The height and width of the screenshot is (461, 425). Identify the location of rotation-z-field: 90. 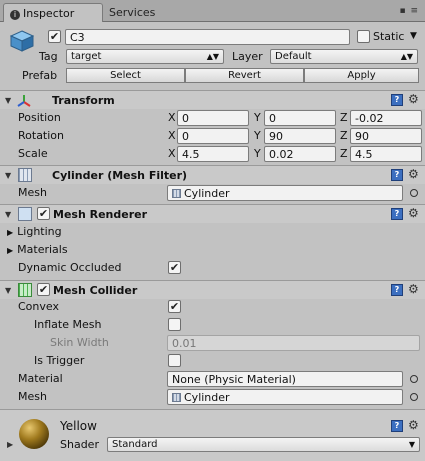
(386, 136).